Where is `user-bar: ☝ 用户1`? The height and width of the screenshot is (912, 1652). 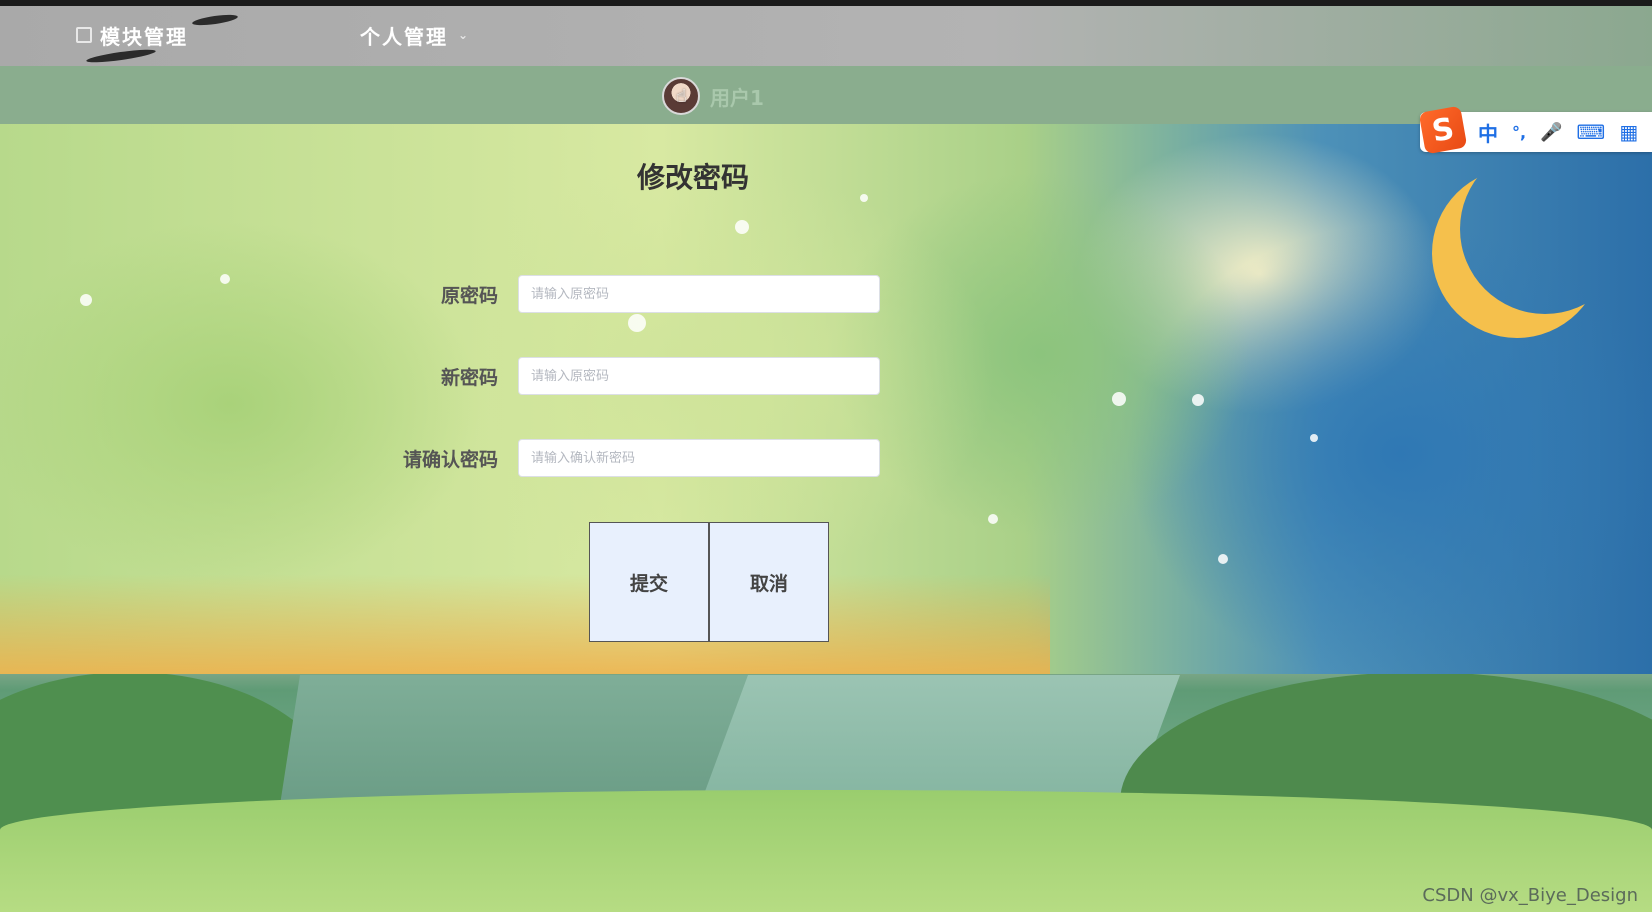 user-bar: ☝ 用户1 is located at coordinates (826, 95).